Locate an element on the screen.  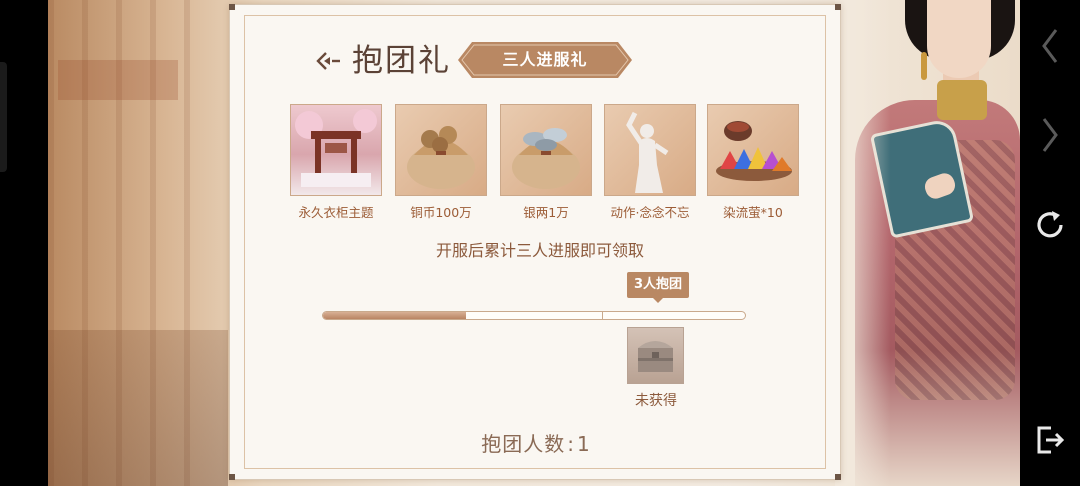
reward-item: 永久衣柜主题 is located at coordinates (336, 162).